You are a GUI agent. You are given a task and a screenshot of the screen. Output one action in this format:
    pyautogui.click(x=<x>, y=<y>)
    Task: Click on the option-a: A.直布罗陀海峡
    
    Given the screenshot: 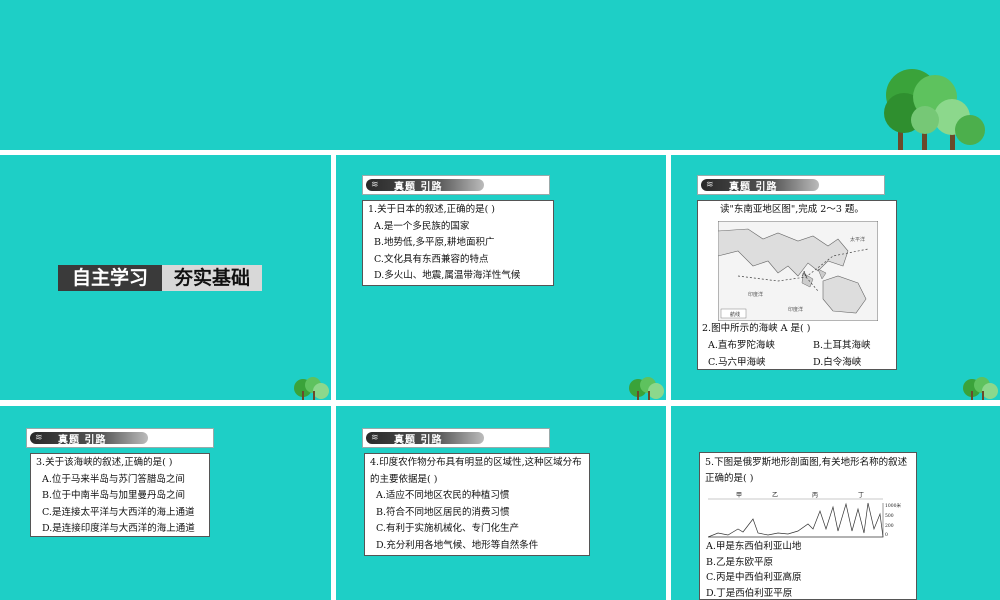 What is the action you would take?
    pyautogui.click(x=754, y=345)
    